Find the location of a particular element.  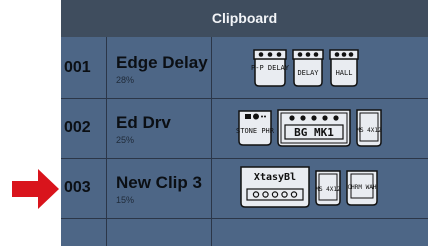

clip-number: 003 is located at coordinates (77, 187).